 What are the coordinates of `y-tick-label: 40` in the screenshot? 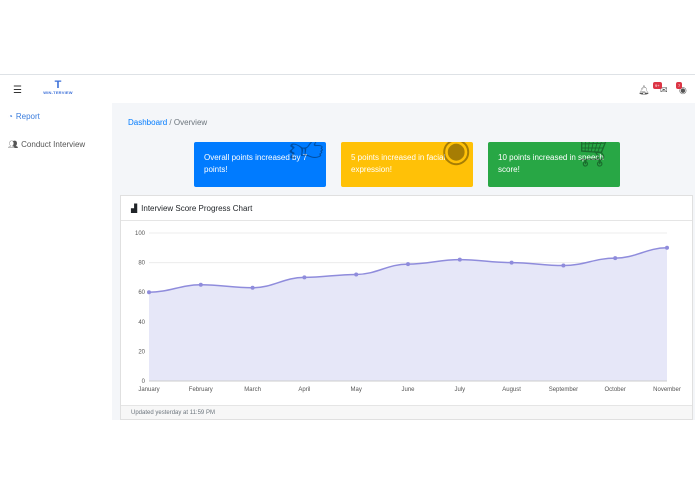 It's located at (141, 323).